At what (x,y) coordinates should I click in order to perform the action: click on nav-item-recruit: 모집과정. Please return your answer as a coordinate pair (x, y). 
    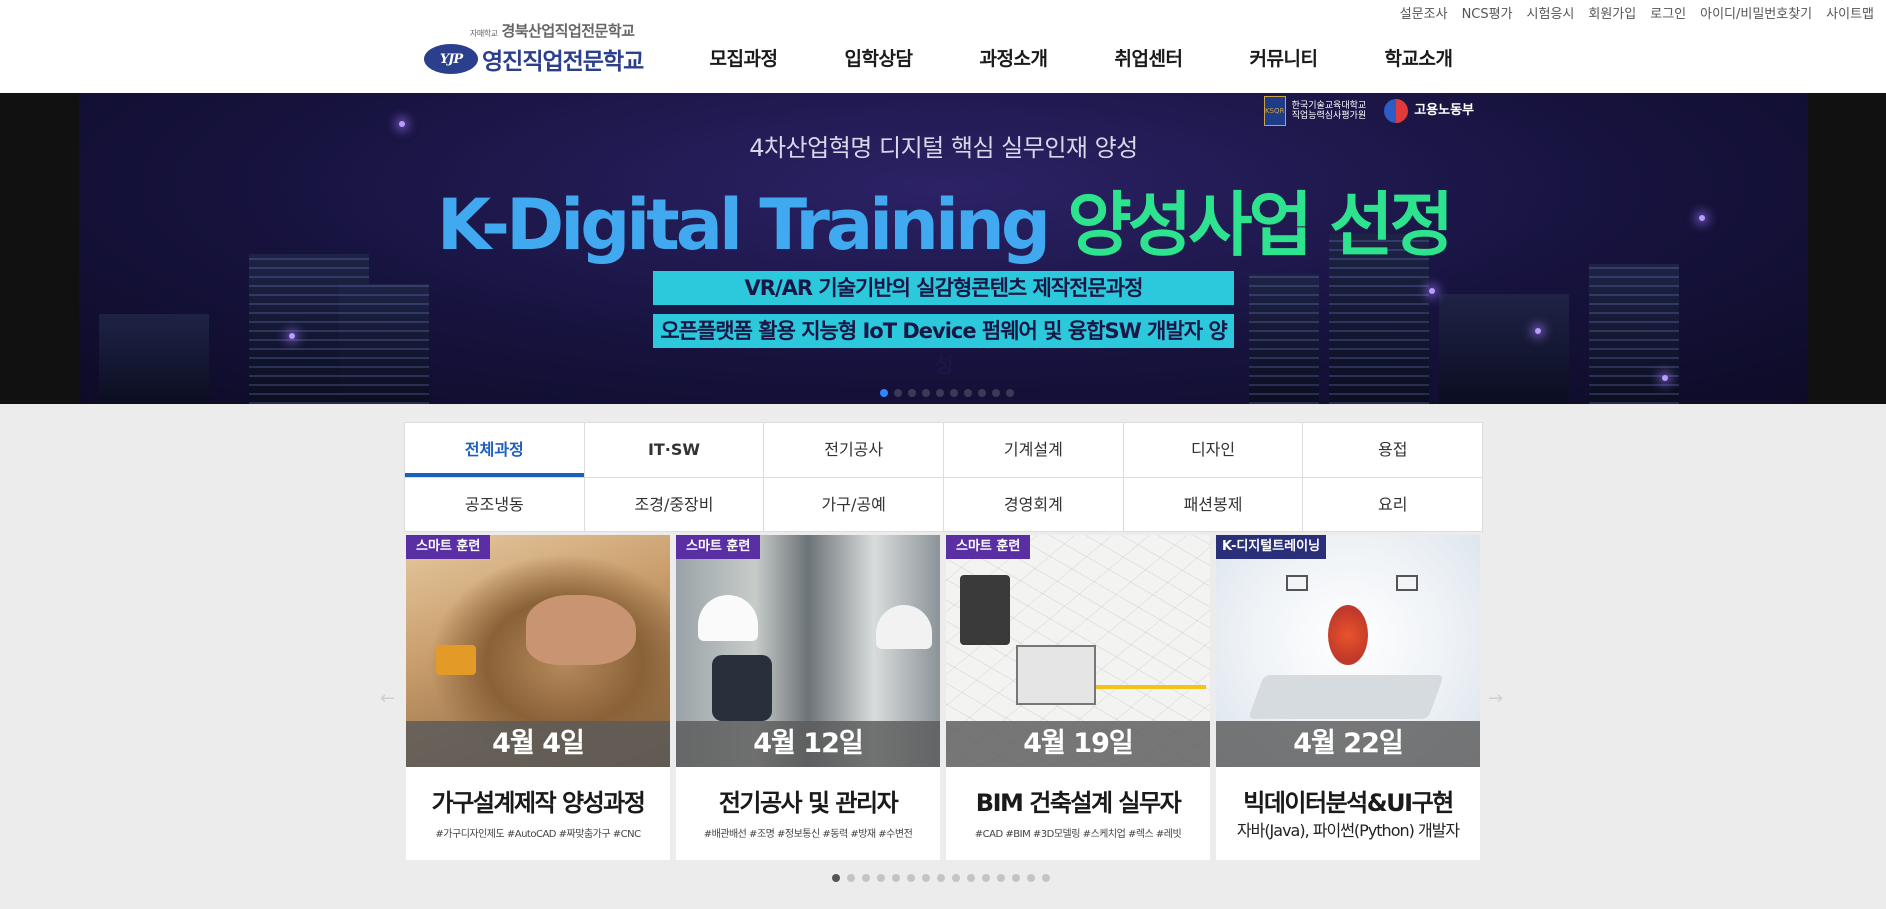
    Looking at the image, I should click on (743, 57).